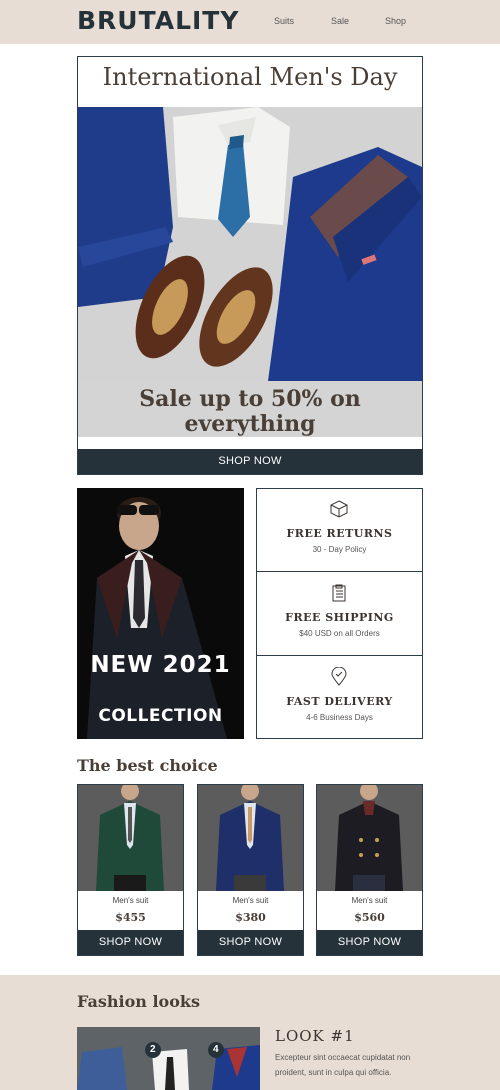  I want to click on product-price: $560, so click(369, 917).